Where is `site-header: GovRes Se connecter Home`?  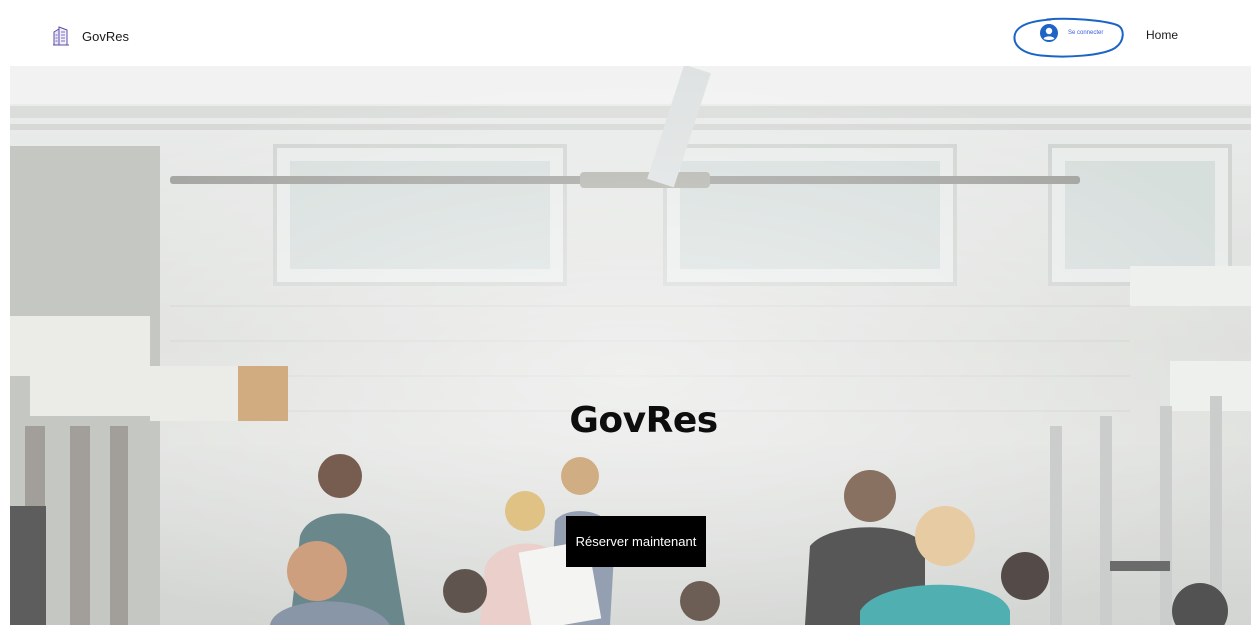
site-header: GovRes Se connecter Home is located at coordinates (625, 33).